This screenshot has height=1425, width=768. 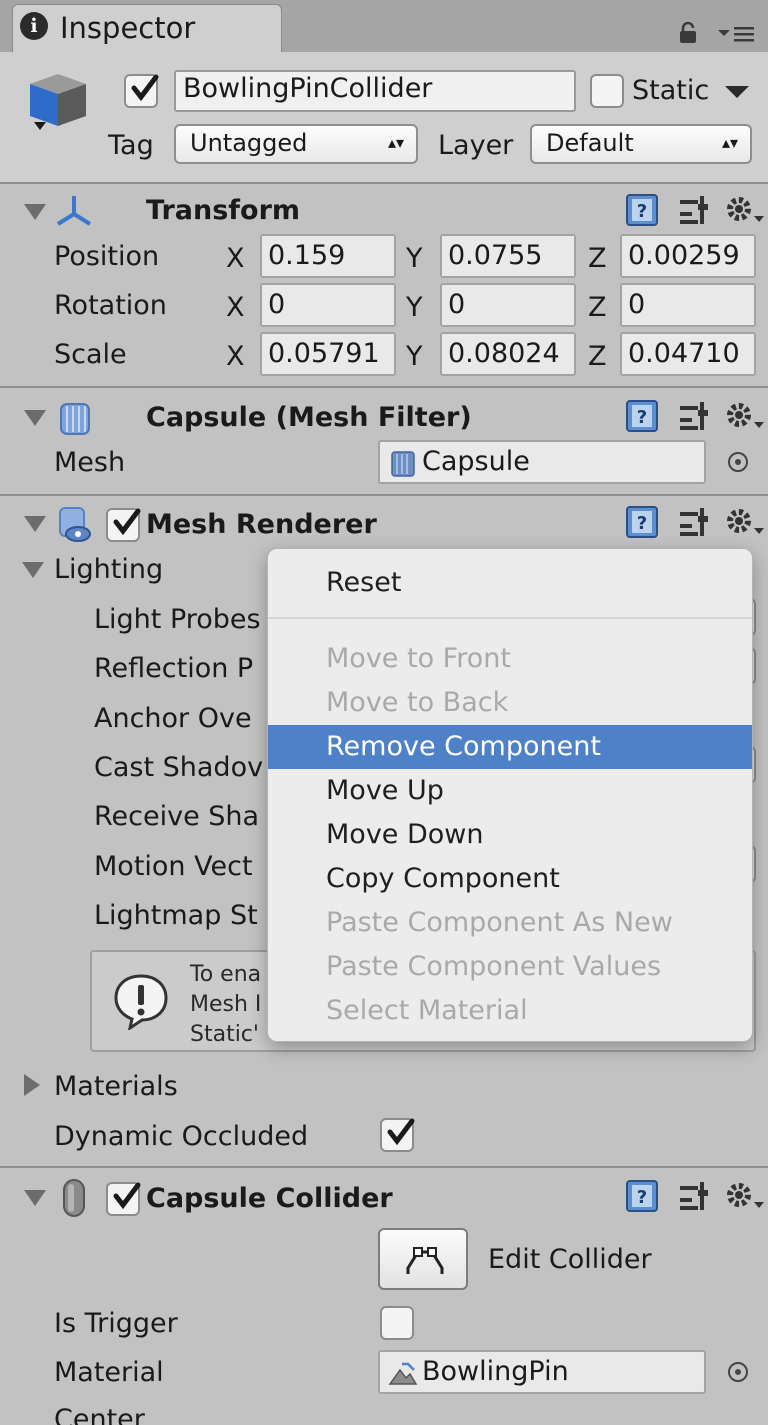 I want to click on info-line: Mesh I, so click(x=226, y=1004).